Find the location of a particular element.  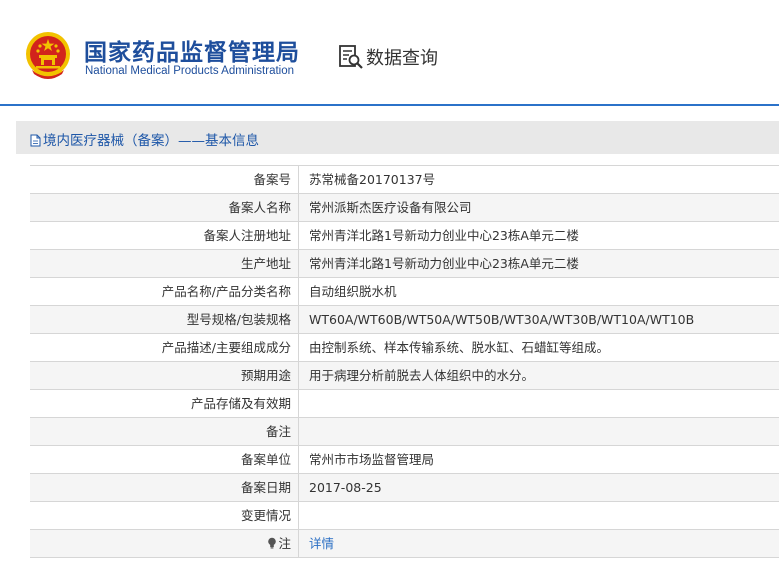

lightbulb-icon is located at coordinates (272, 543).